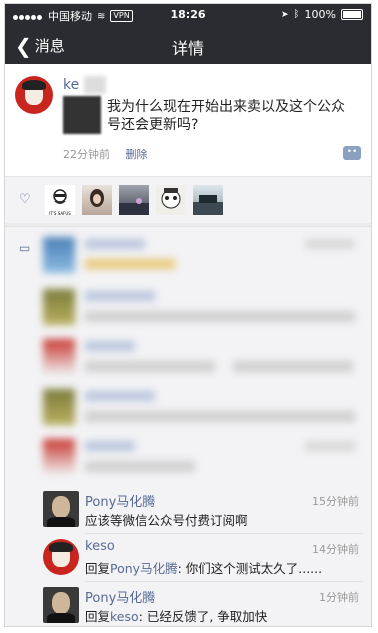 The image size is (378, 633). What do you see at coordinates (188, 199) in the screenshot?
I see `likes-section: ♡ IT'S SAFUS` at bounding box center [188, 199].